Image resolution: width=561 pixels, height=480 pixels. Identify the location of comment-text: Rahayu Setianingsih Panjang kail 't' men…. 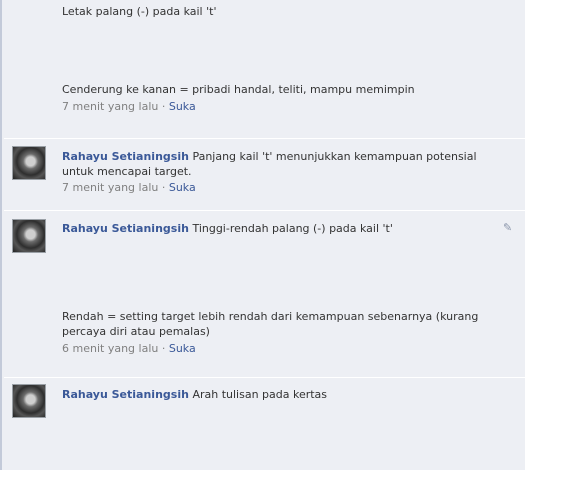
(277, 172).